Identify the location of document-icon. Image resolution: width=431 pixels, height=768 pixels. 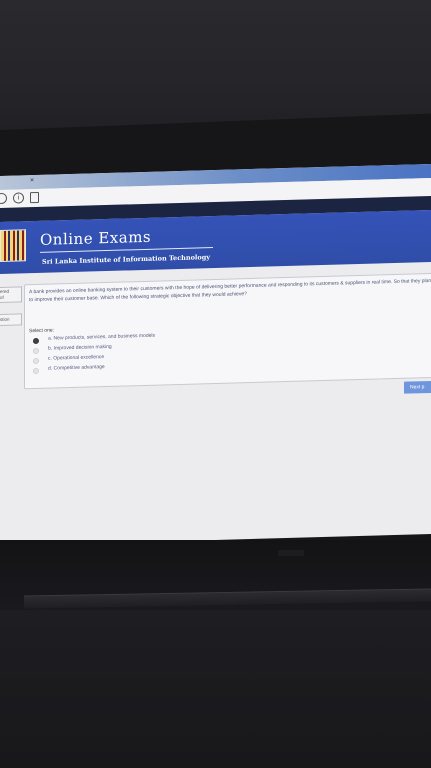
(34, 197).